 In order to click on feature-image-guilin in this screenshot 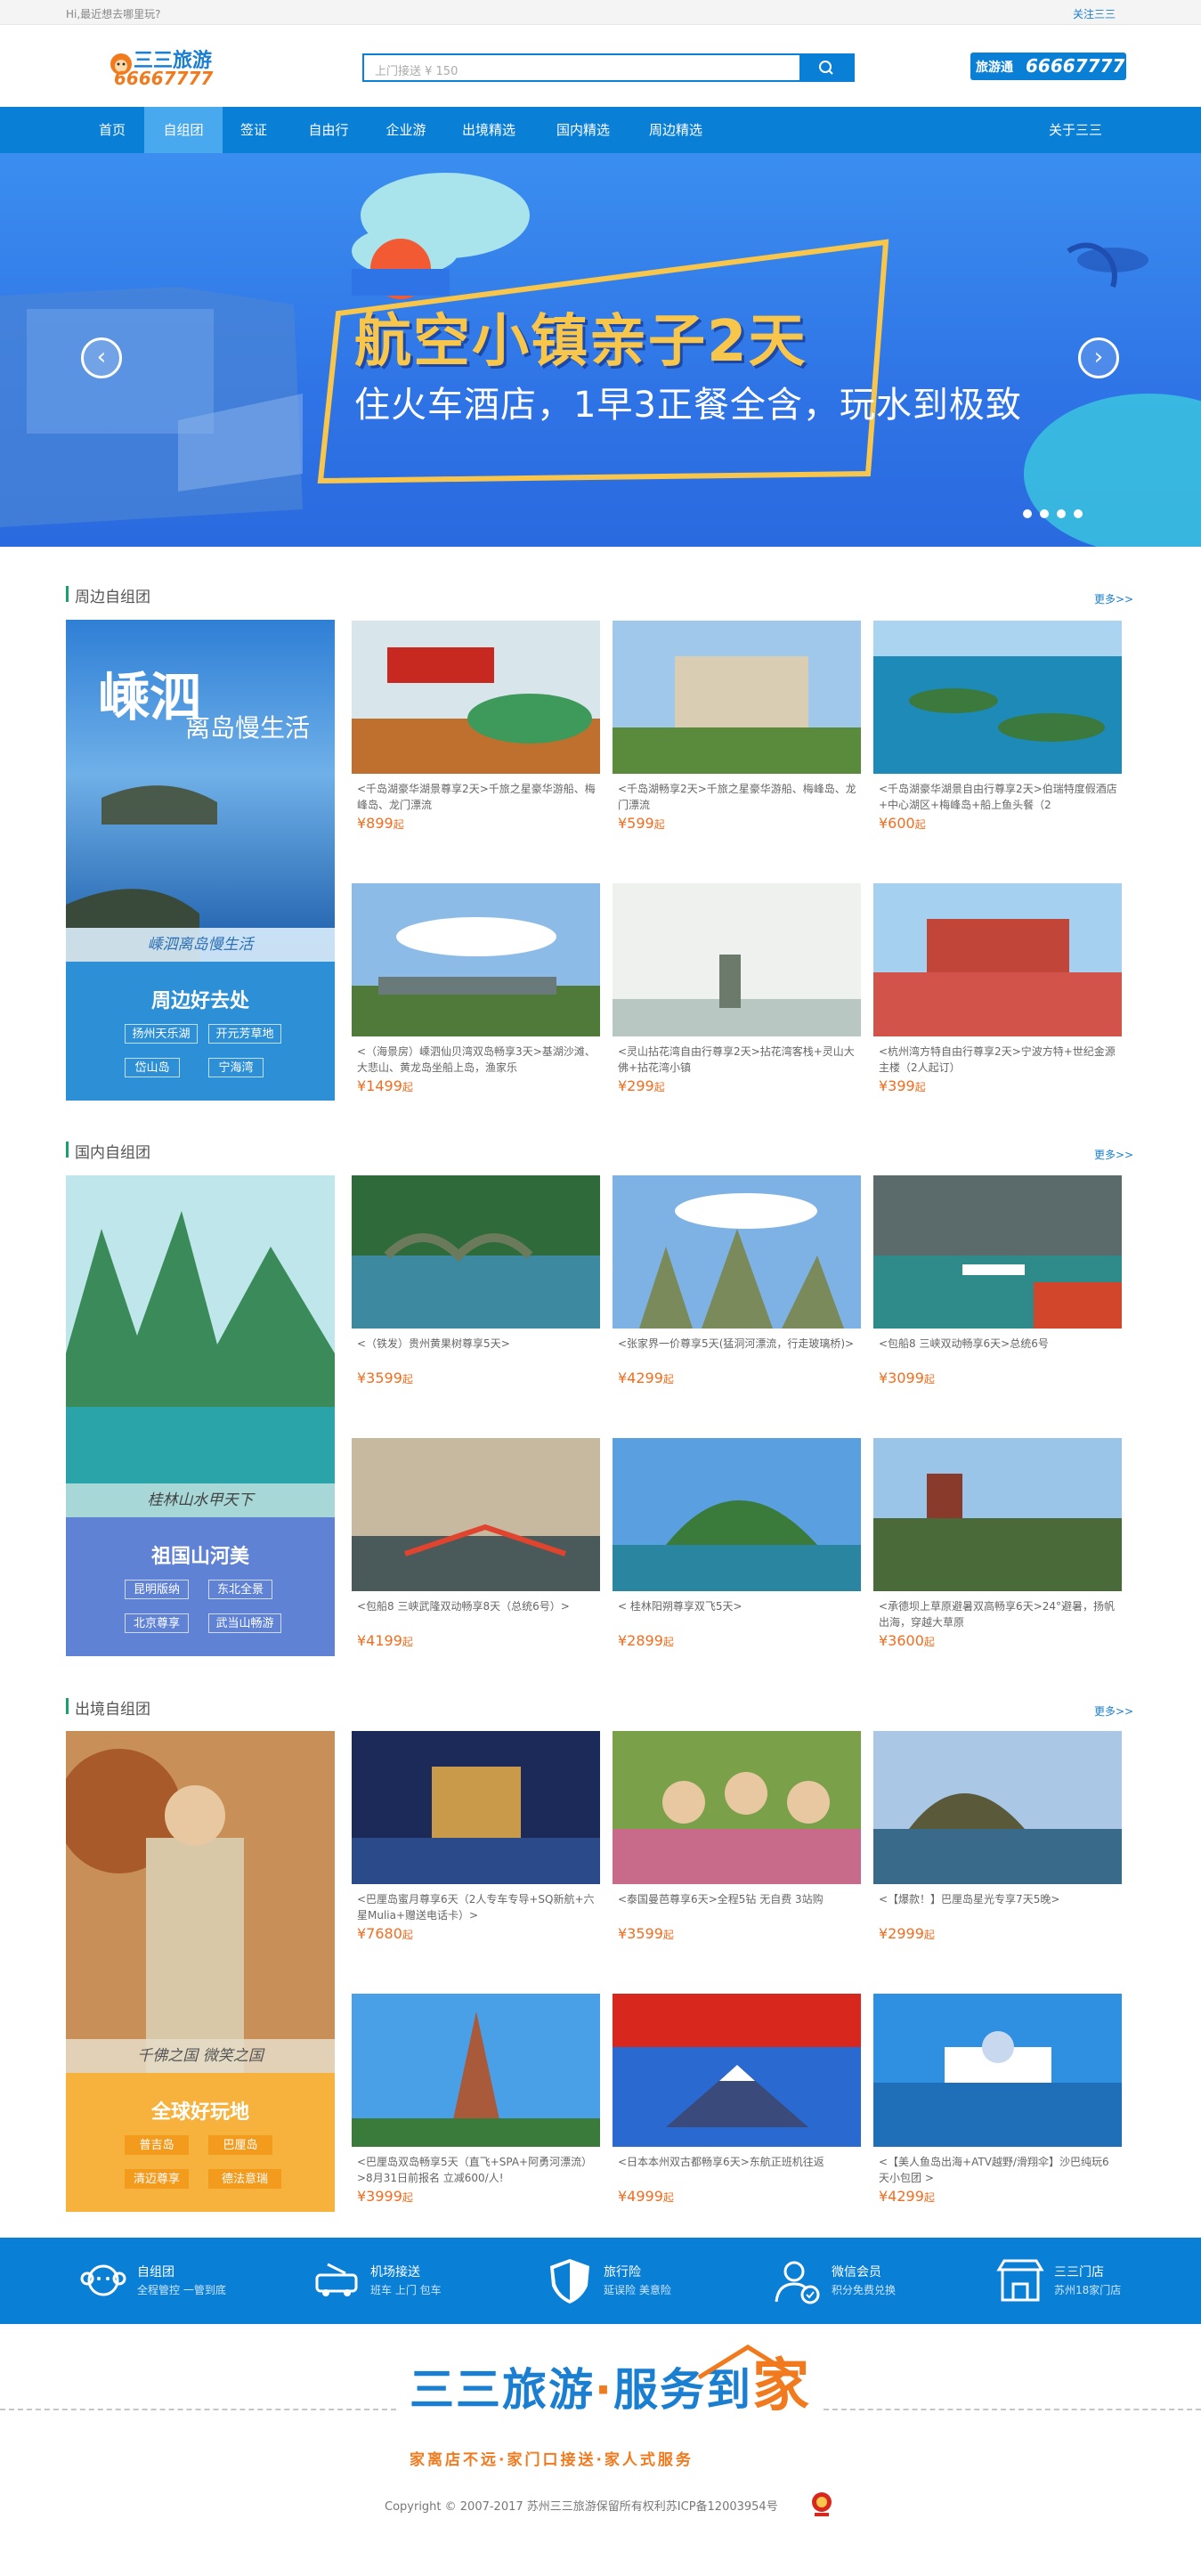, I will do `click(200, 1347)`.